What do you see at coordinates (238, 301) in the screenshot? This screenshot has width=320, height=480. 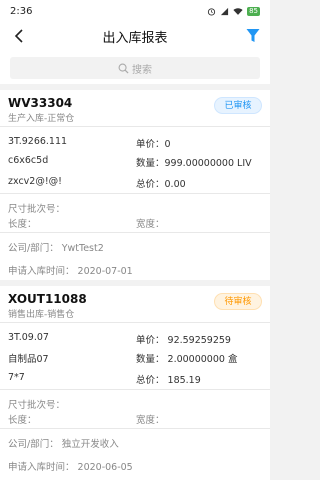 I see `status-badge: 待审核` at bounding box center [238, 301].